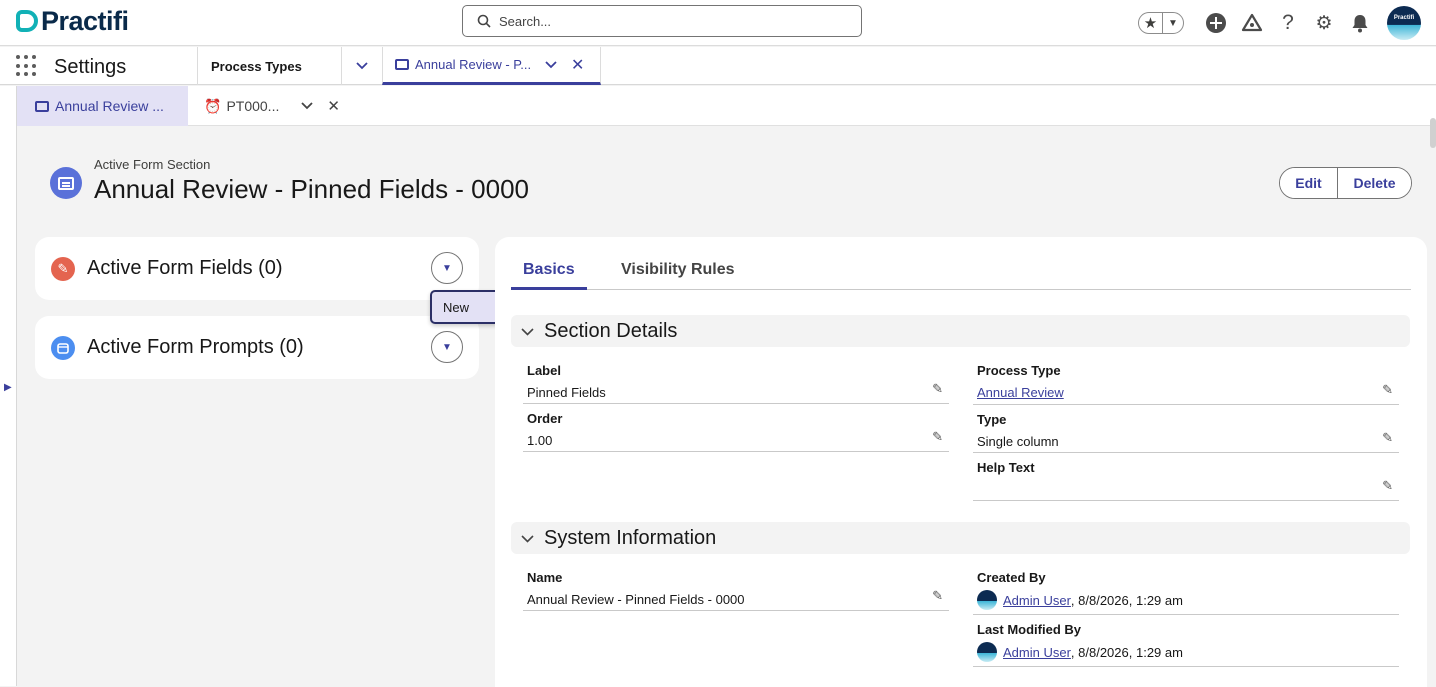 The height and width of the screenshot is (687, 1436). What do you see at coordinates (726, 106) in the screenshot?
I see `subtab-bar: Annual Review ... ⏰ PT000... ✕` at bounding box center [726, 106].